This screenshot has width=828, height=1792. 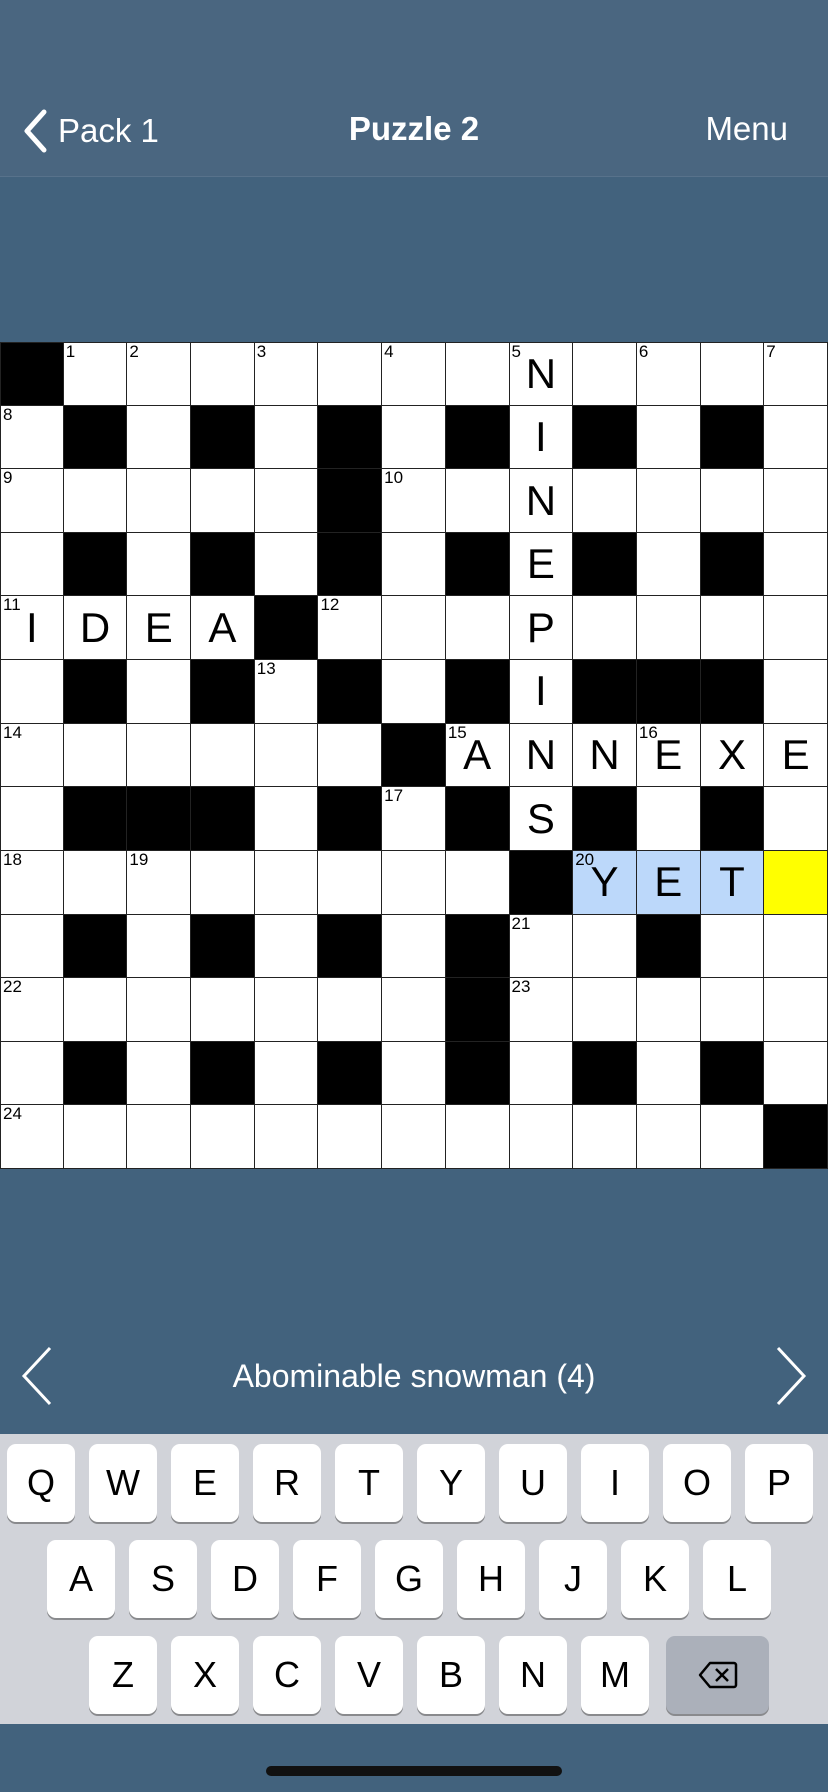 What do you see at coordinates (573, 1579) in the screenshot?
I see `key-j: J` at bounding box center [573, 1579].